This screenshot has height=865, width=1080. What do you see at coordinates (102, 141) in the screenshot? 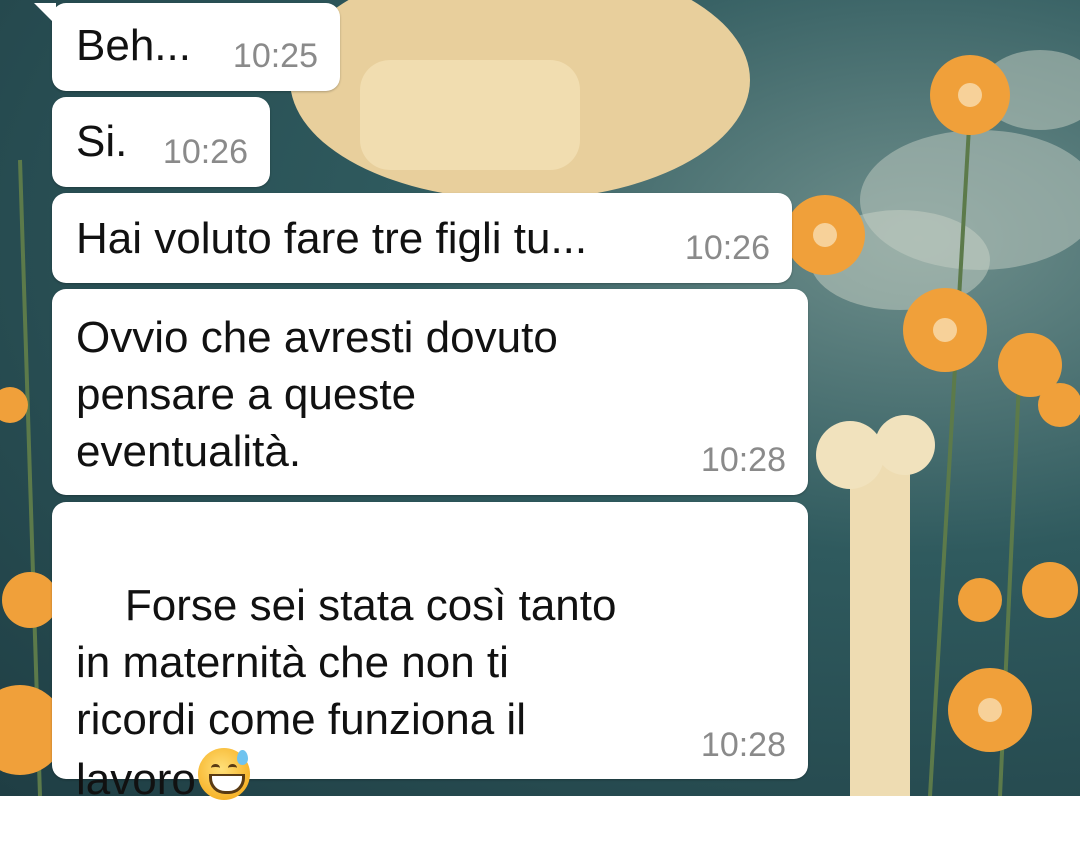
I see `message-text: Si.` at bounding box center [102, 141].